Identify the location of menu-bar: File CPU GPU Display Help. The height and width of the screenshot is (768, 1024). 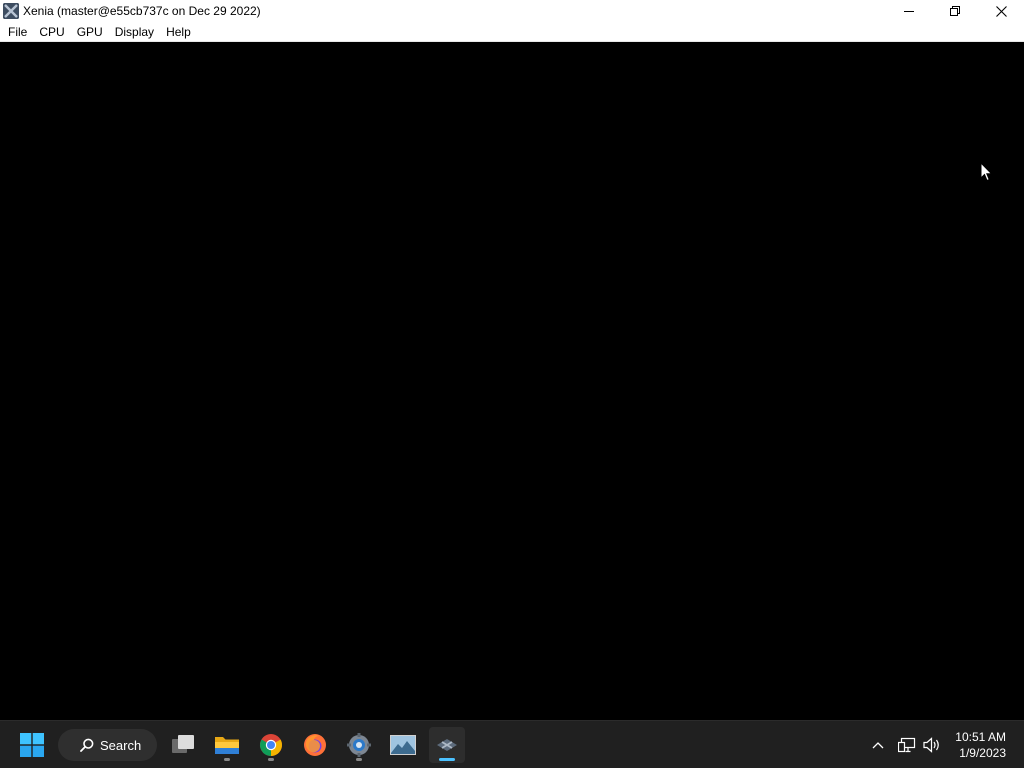
(512, 32).